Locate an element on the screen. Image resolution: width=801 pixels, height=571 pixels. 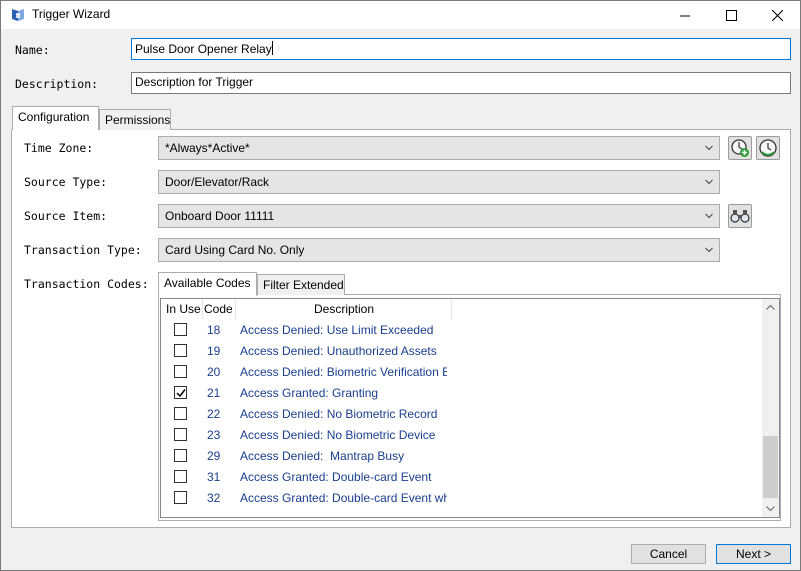
time-zone-clock-icon is located at coordinates (768, 148).